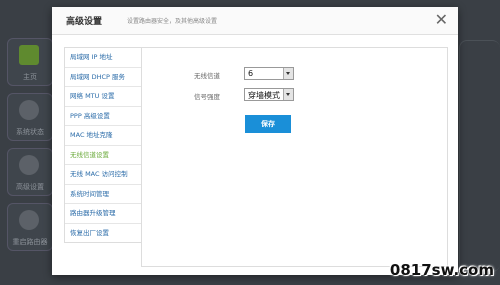 This screenshot has width=500, height=285. I want to click on dialog-title: 高级设置, so click(84, 22).